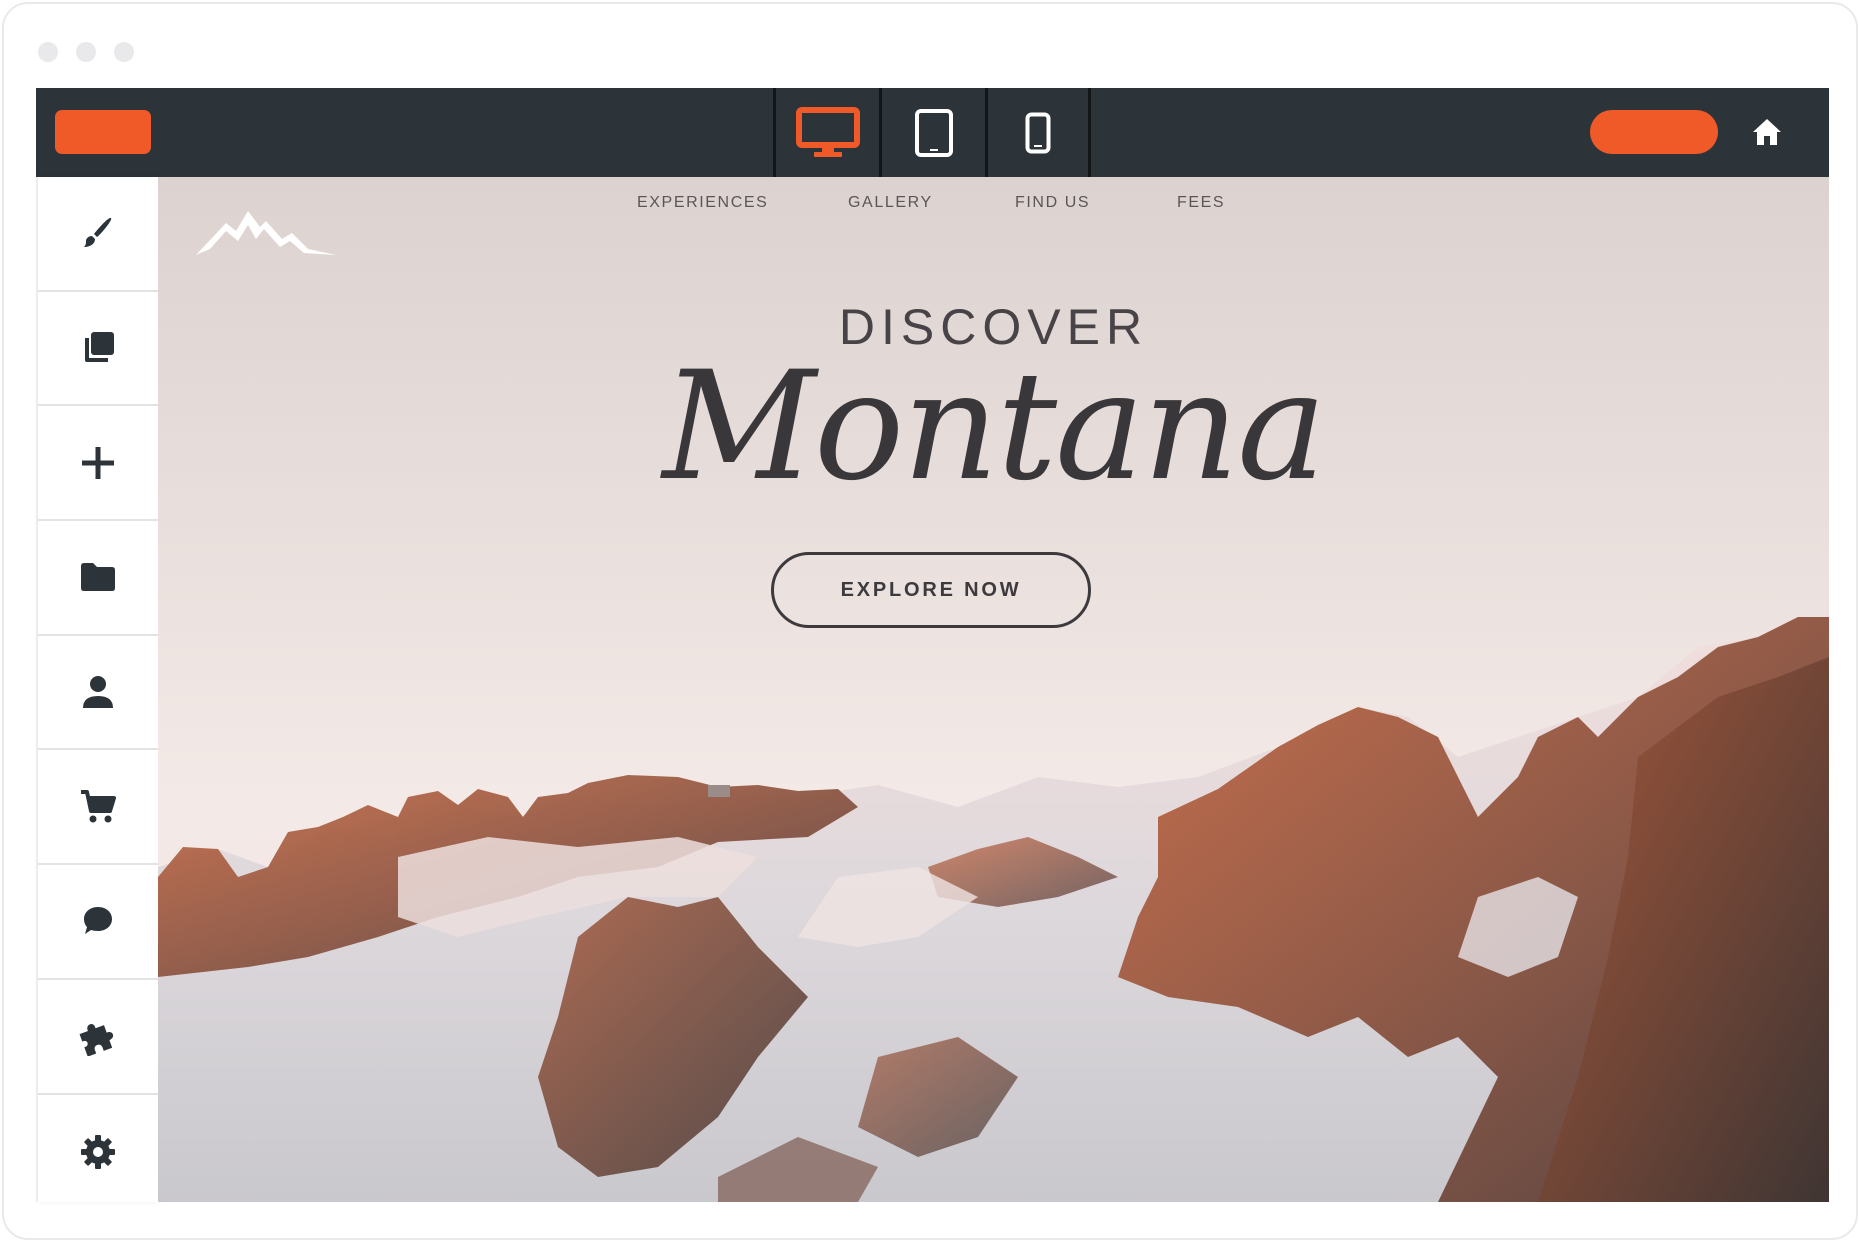 The width and height of the screenshot is (1860, 1242). What do you see at coordinates (890, 203) in the screenshot?
I see `nav-link-gallery: GALLERY` at bounding box center [890, 203].